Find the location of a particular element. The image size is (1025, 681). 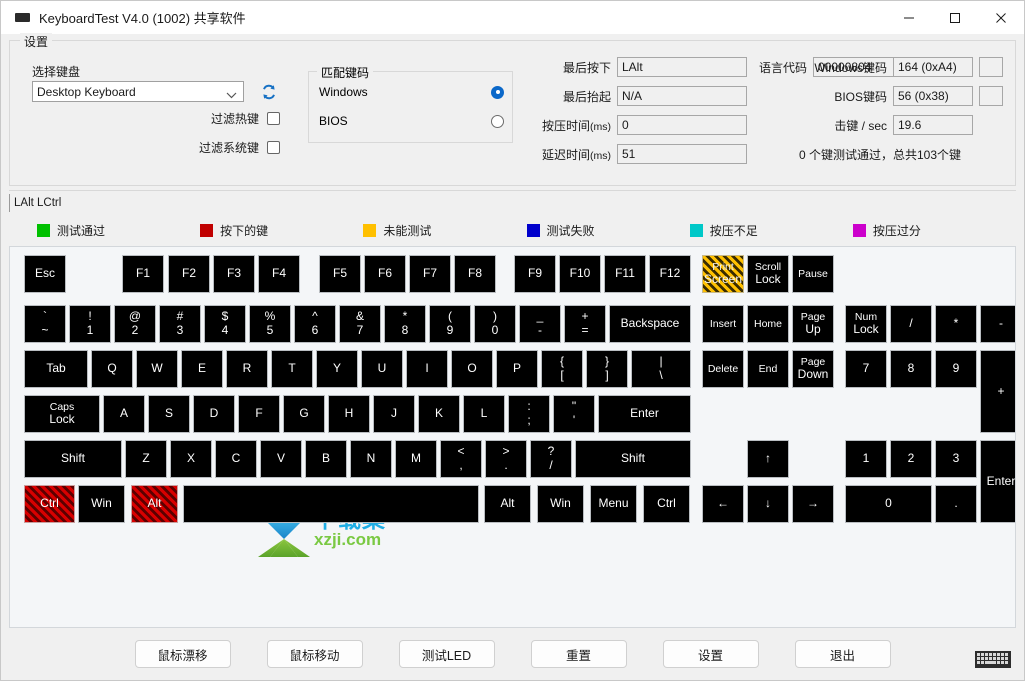

key-win-right: Win is located at coordinates (560, 504).